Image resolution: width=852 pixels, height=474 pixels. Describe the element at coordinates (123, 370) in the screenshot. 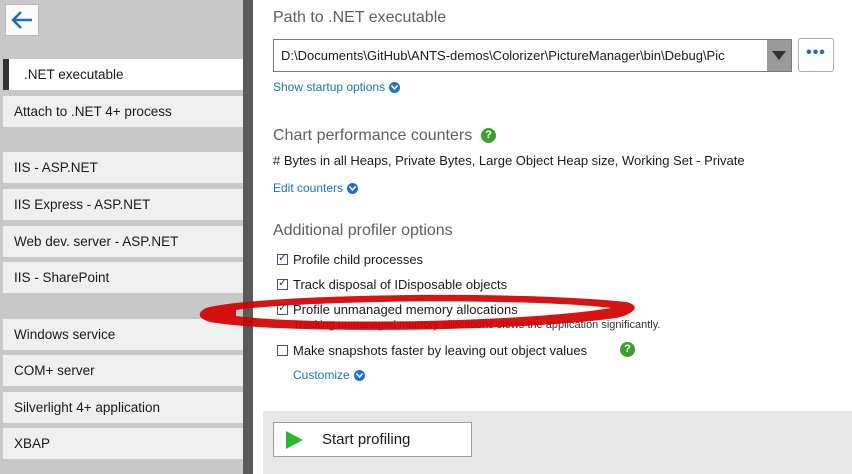

I see `sidebar-item-com-server: COM+ server` at that location.